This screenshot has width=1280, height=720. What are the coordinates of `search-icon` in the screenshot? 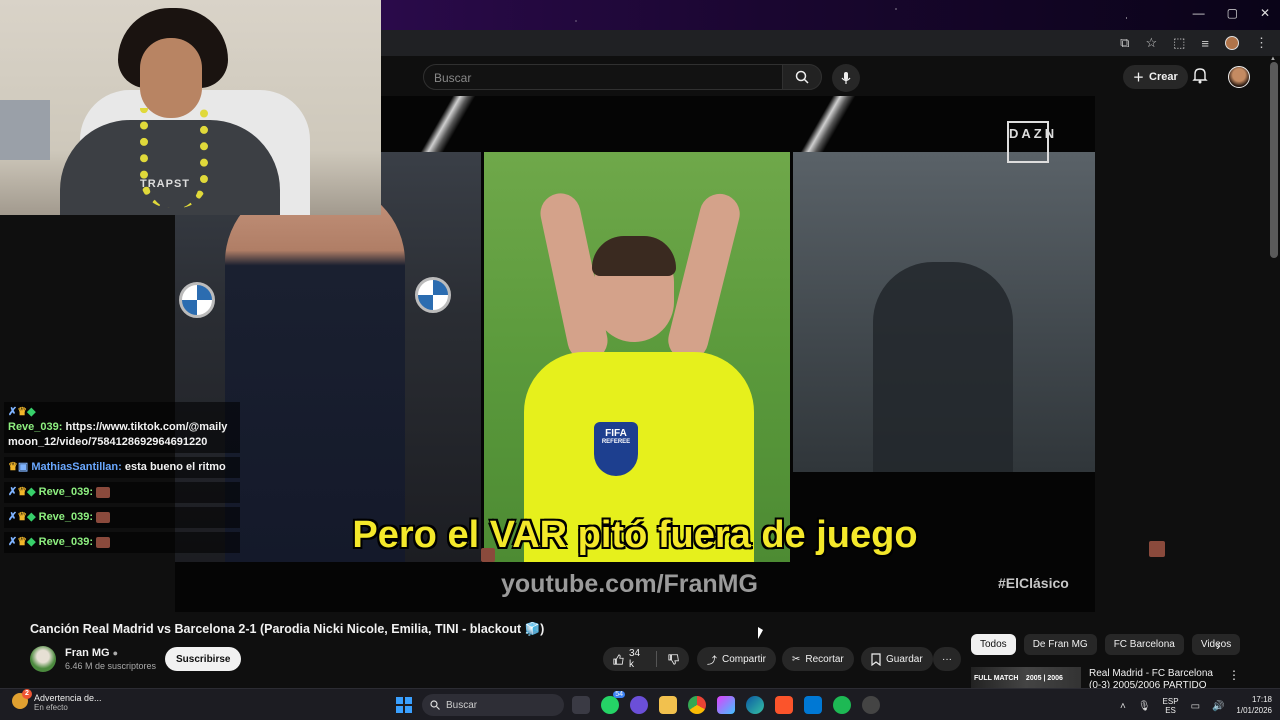 It's located at (802, 77).